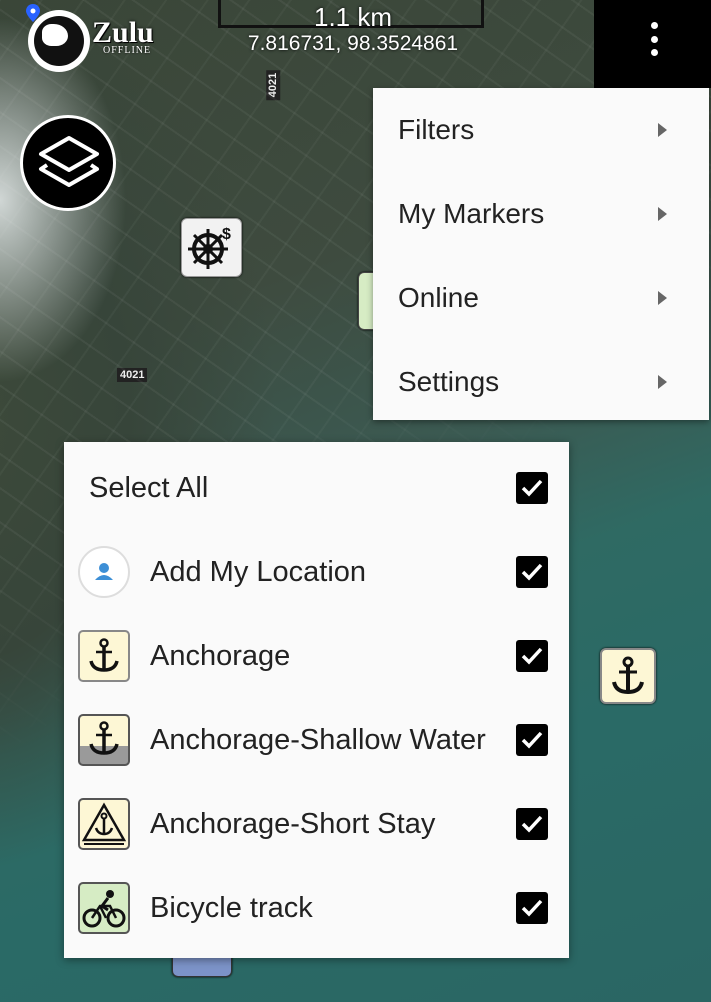 The width and height of the screenshot is (711, 1002). Describe the element at coordinates (541, 382) in the screenshot. I see `menu-item-settings: Settings` at that location.